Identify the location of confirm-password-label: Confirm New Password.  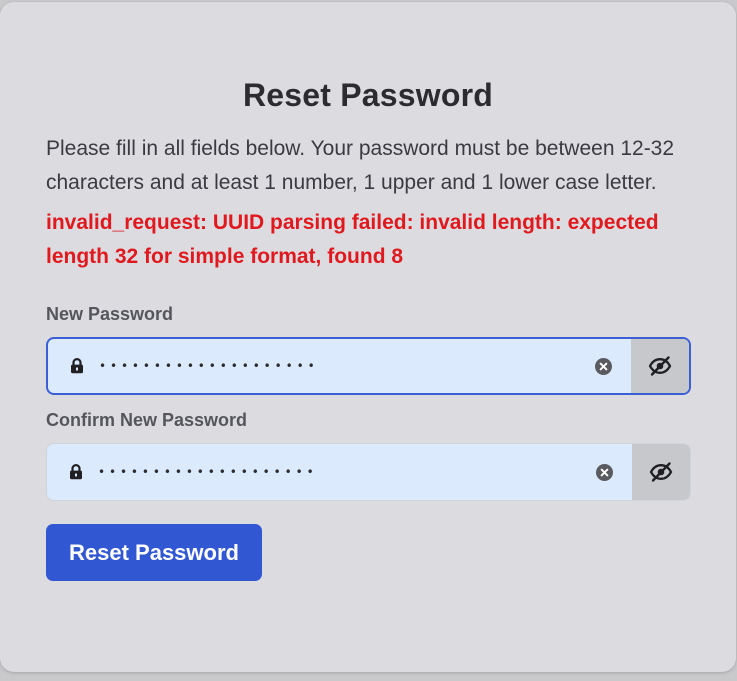
(147, 420).